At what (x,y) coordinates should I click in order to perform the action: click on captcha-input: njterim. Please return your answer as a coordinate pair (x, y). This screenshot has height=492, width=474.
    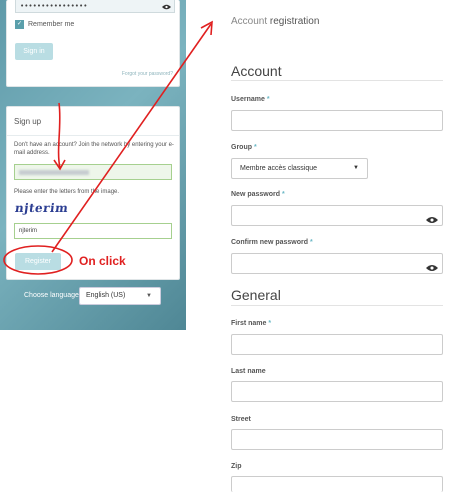
    Looking at the image, I should click on (93, 231).